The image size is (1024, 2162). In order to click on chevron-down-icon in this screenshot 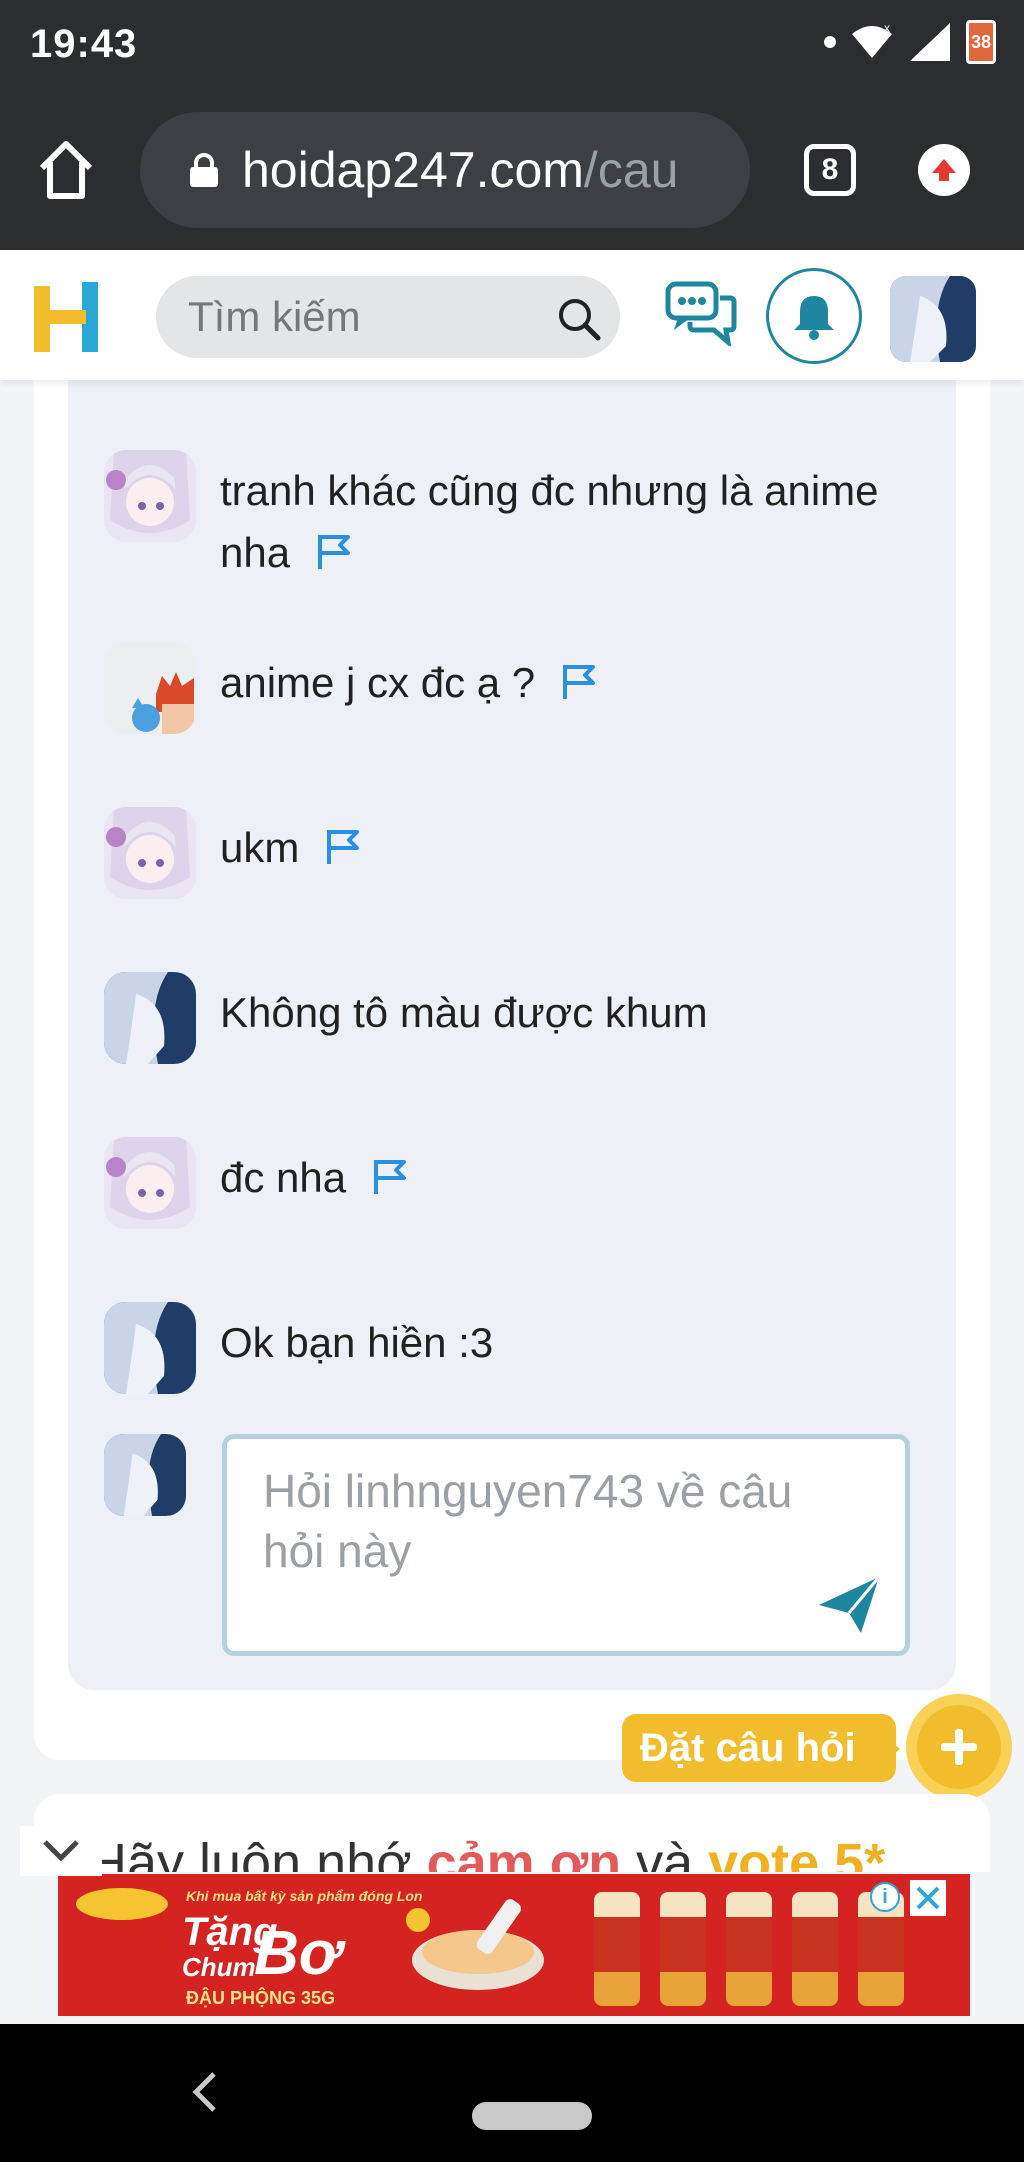, I will do `click(61, 1851)`.